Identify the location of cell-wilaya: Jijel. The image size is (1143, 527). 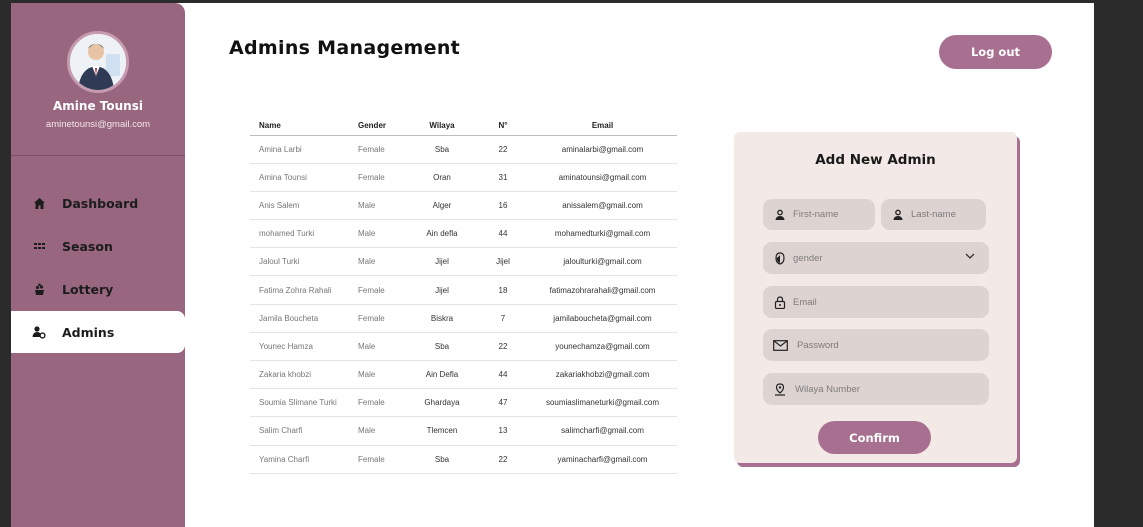
(442, 290).